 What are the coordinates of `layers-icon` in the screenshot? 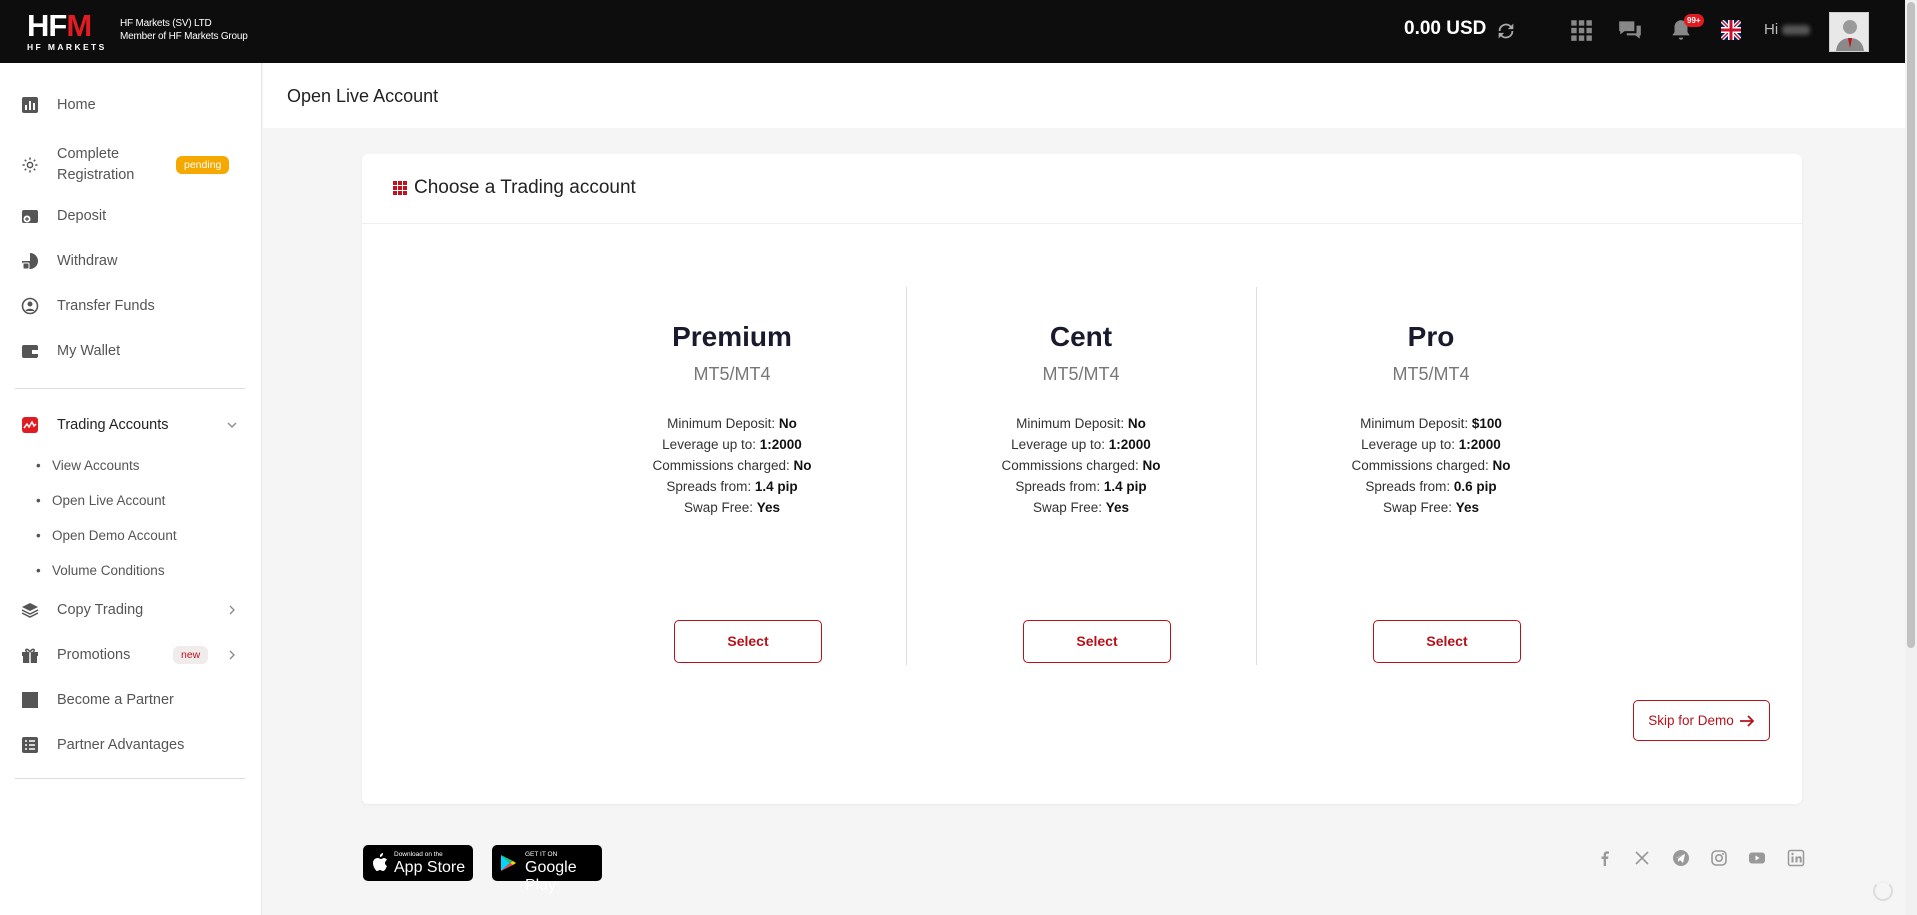 It's located at (30, 610).